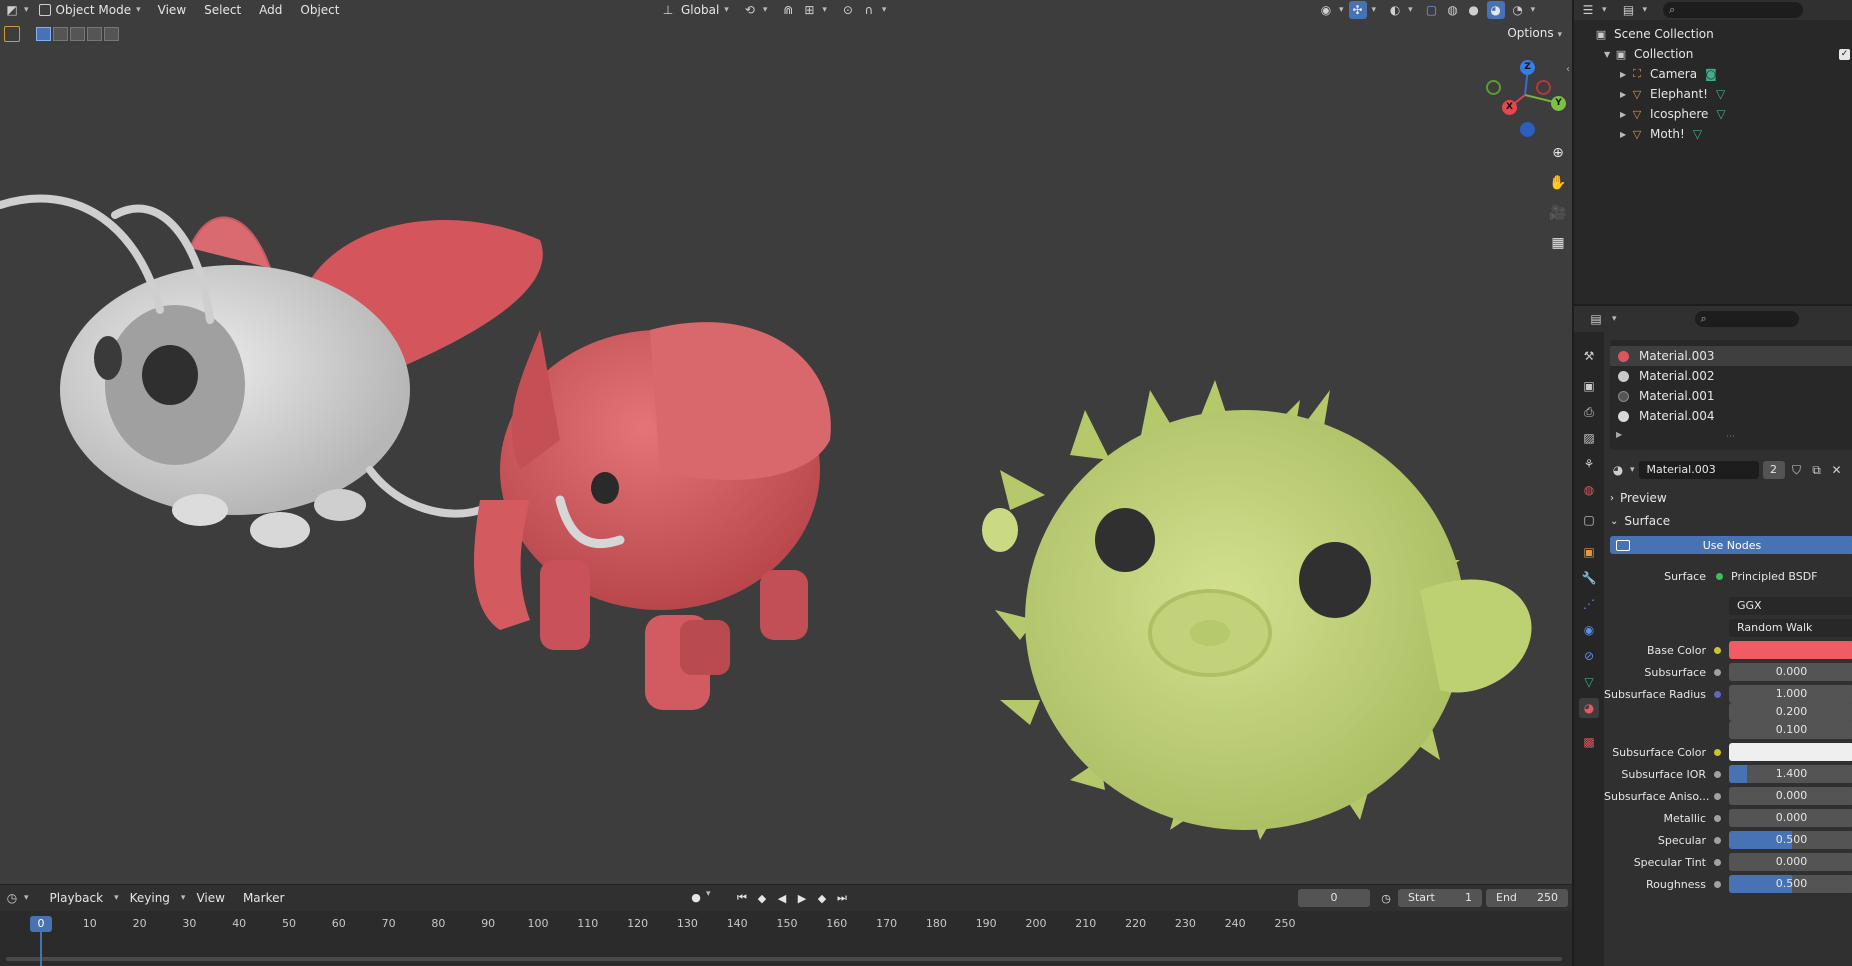 Image resolution: width=1852 pixels, height=966 pixels. I want to click on surface-shader-select: Principled BSDF, so click(1774, 576).